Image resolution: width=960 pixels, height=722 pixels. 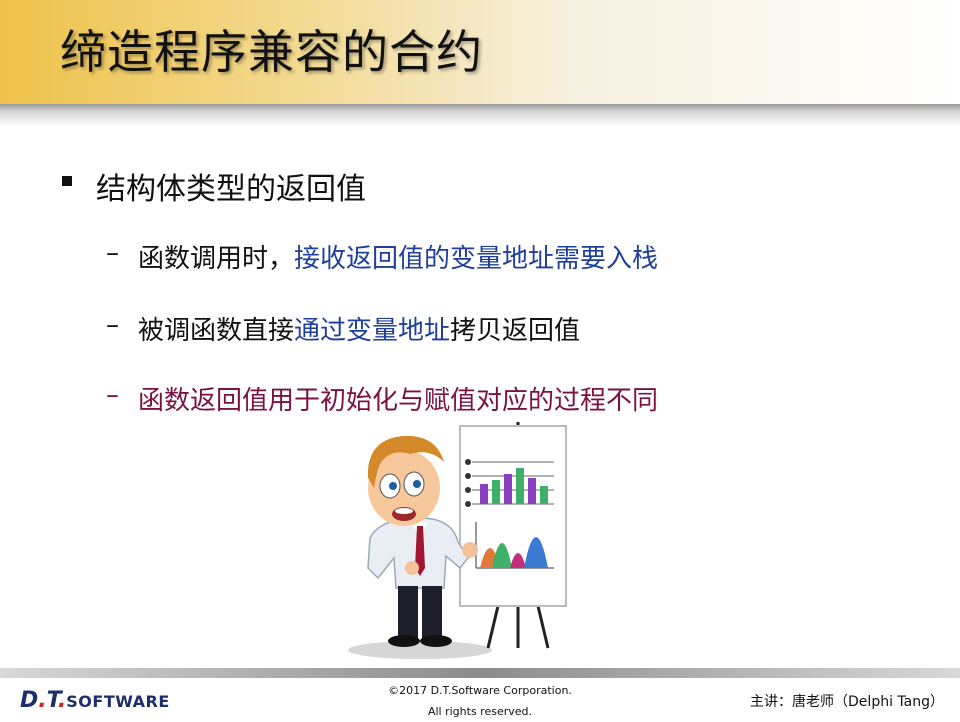 What do you see at coordinates (480, 115) in the screenshot?
I see `title-divider` at bounding box center [480, 115].